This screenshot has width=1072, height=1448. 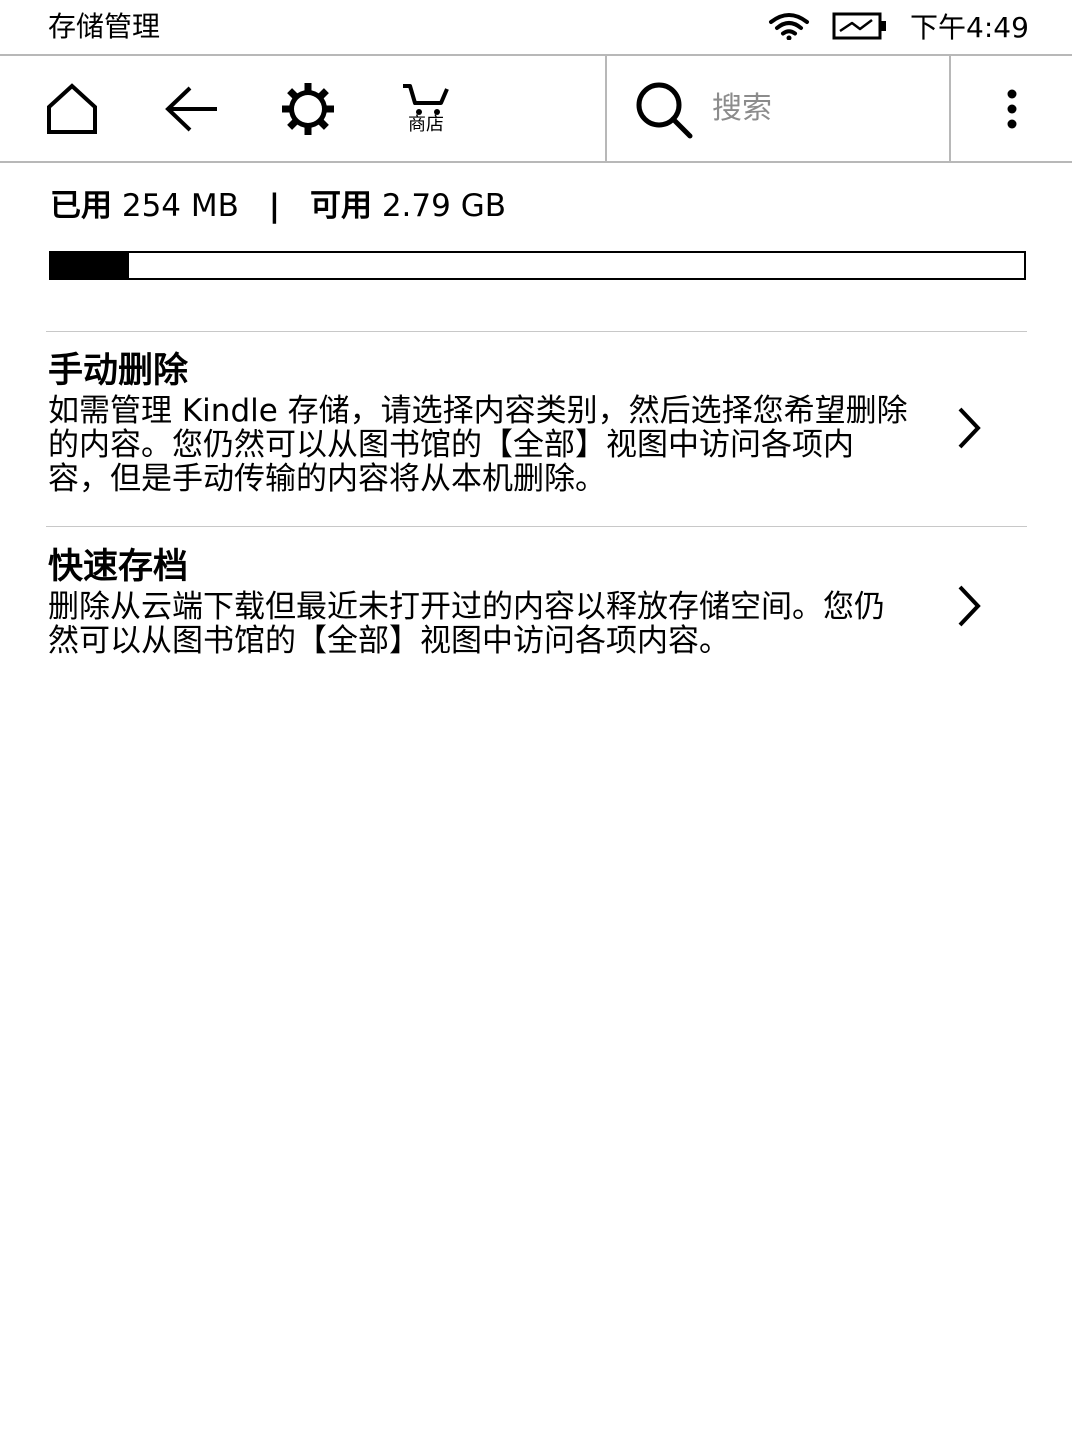 I want to click on storage-summary: 已用 254 MB | 可用 2.79 GB, so click(x=278, y=206).